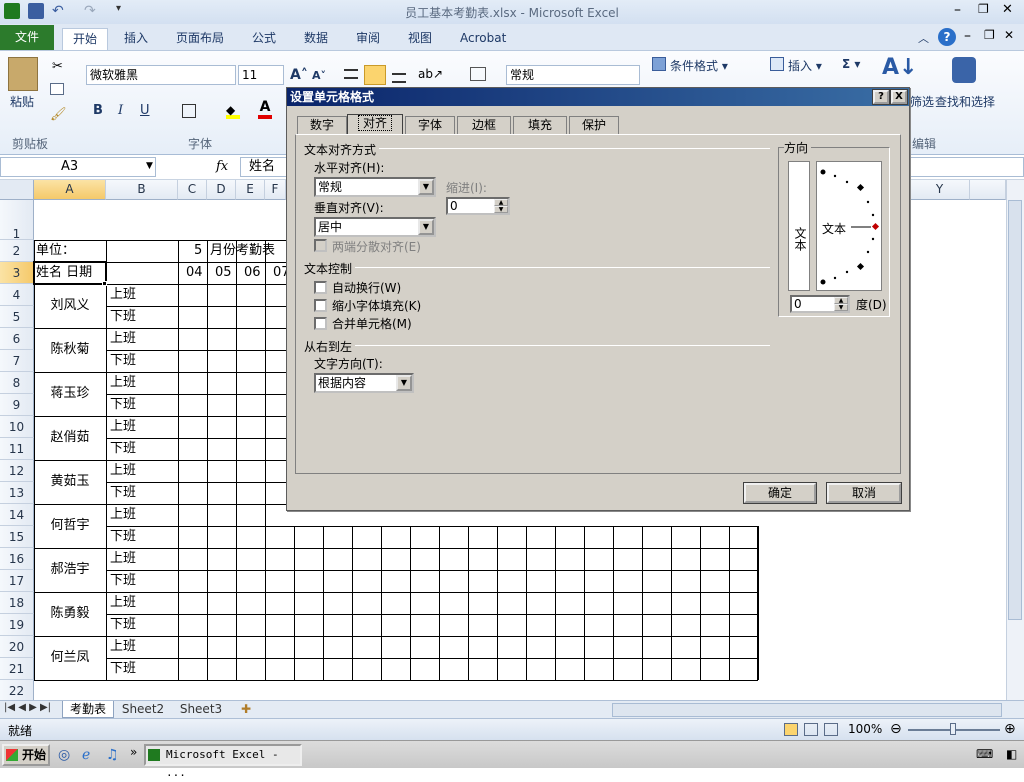 The width and height of the screenshot is (1024, 782). What do you see at coordinates (807, 710) in the screenshot?
I see `horizontal-scrollbar` at bounding box center [807, 710].